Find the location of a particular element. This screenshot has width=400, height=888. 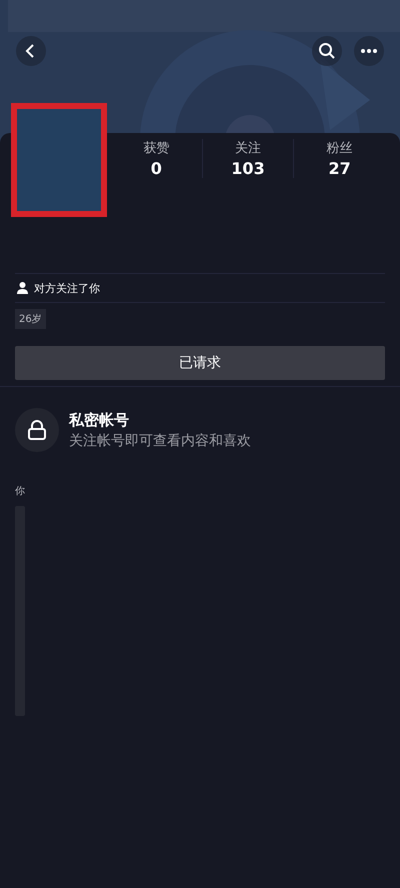

stat-label: 关注 is located at coordinates (248, 148).